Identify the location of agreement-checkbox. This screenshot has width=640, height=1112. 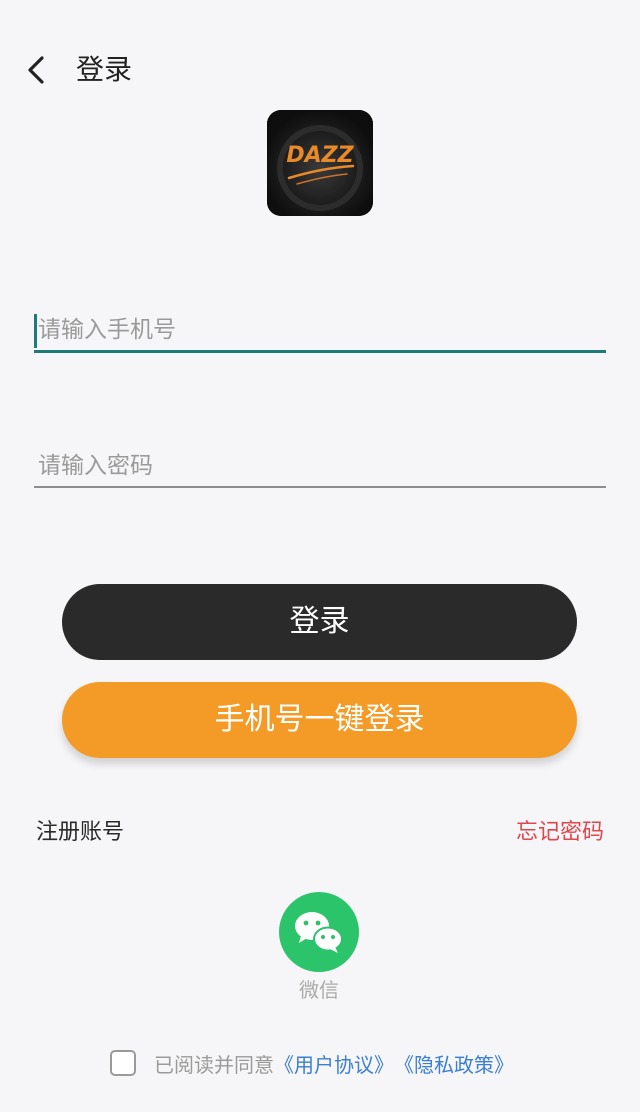
(123, 1063).